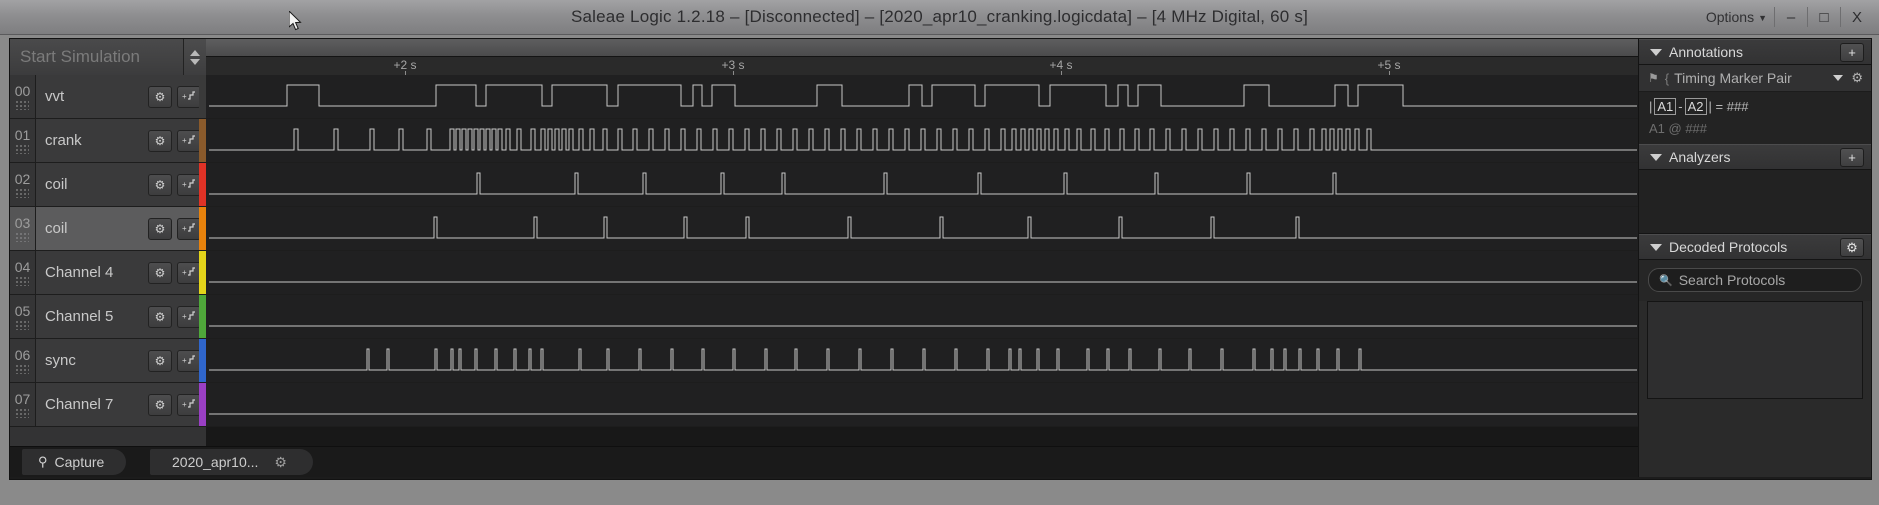  Describe the element at coordinates (1852, 52) in the screenshot. I see `add-annotation-button: +` at that location.